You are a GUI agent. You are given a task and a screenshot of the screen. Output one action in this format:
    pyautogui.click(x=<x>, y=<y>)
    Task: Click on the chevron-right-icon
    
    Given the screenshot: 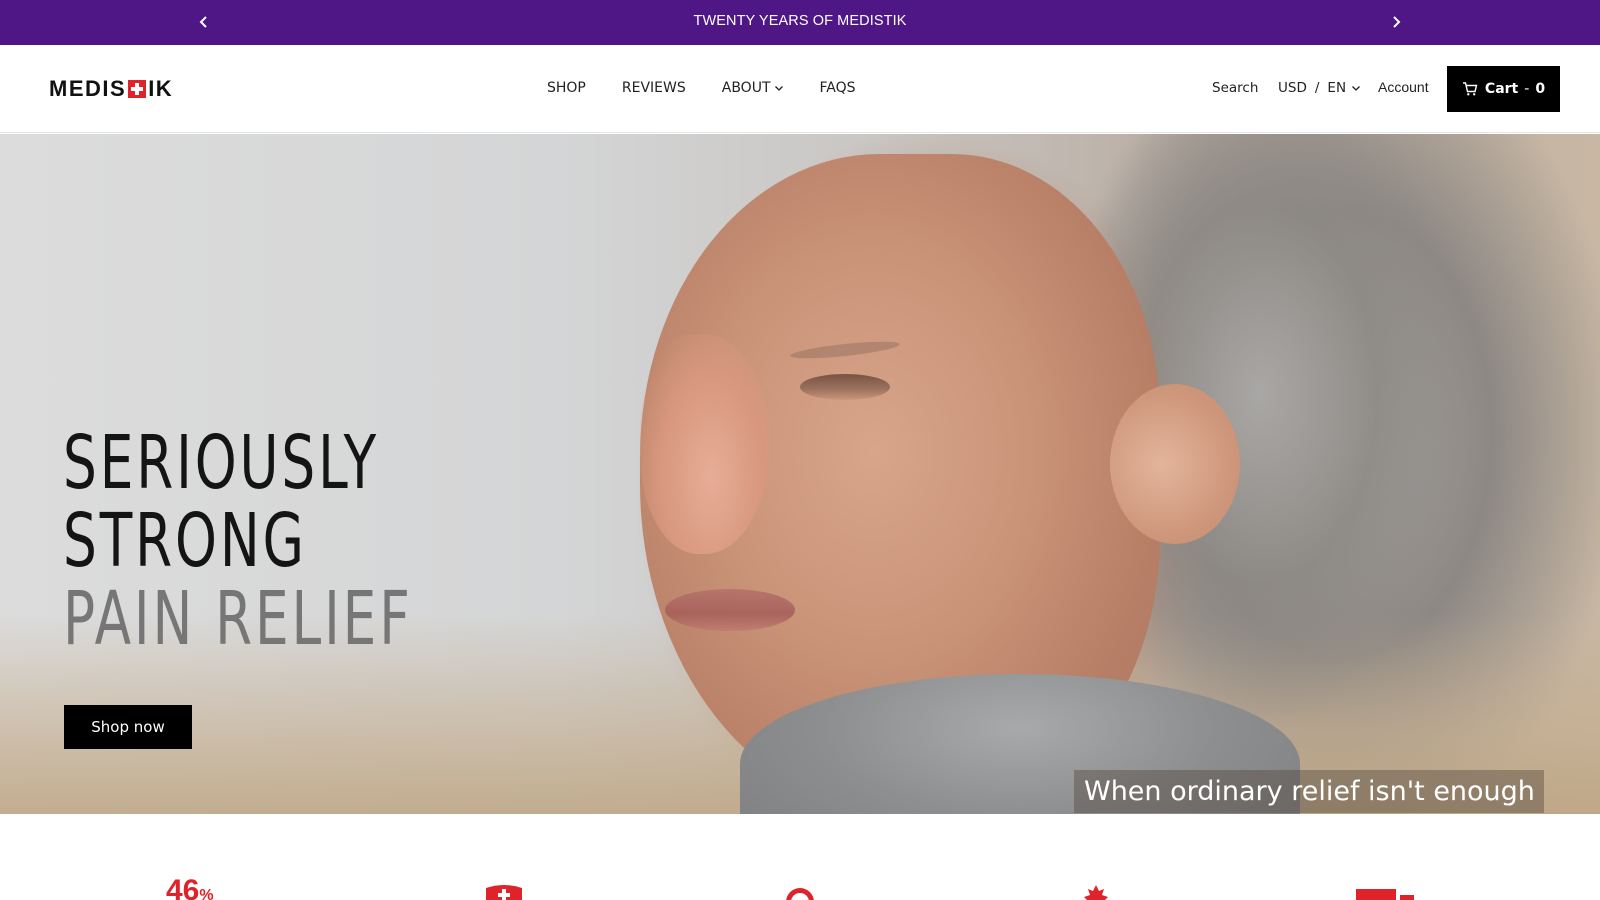 What is the action you would take?
    pyautogui.click(x=1396, y=22)
    